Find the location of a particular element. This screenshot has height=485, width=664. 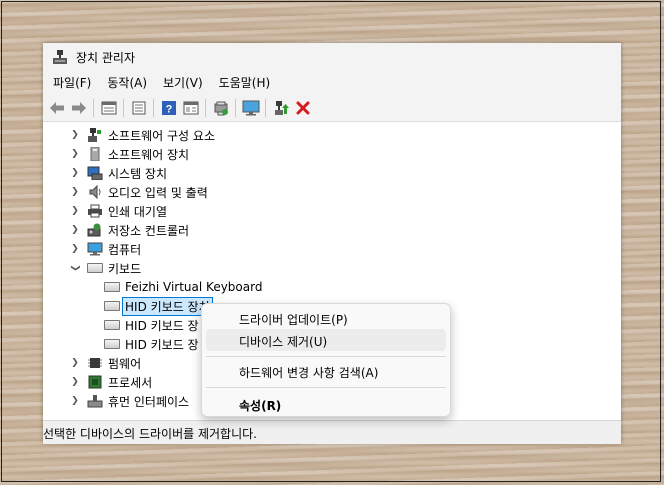

tree-item-storage-controllers: ❯ 저장소 컨트롤러 is located at coordinates (129, 230).